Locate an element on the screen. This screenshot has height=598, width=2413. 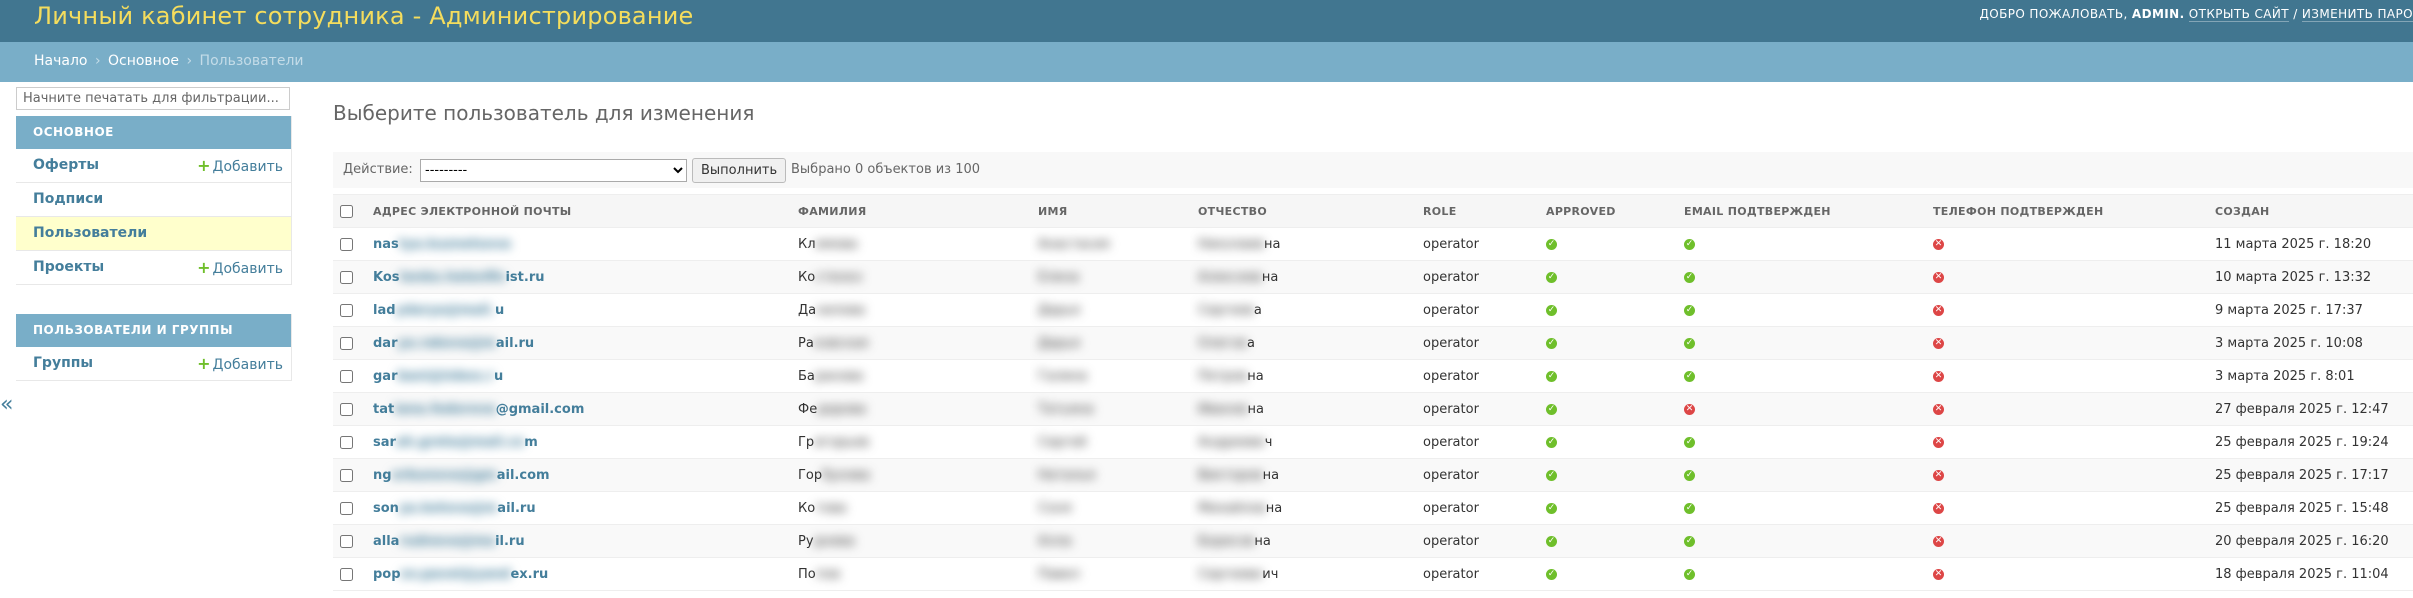
email-start: nas is located at coordinates (386, 244).